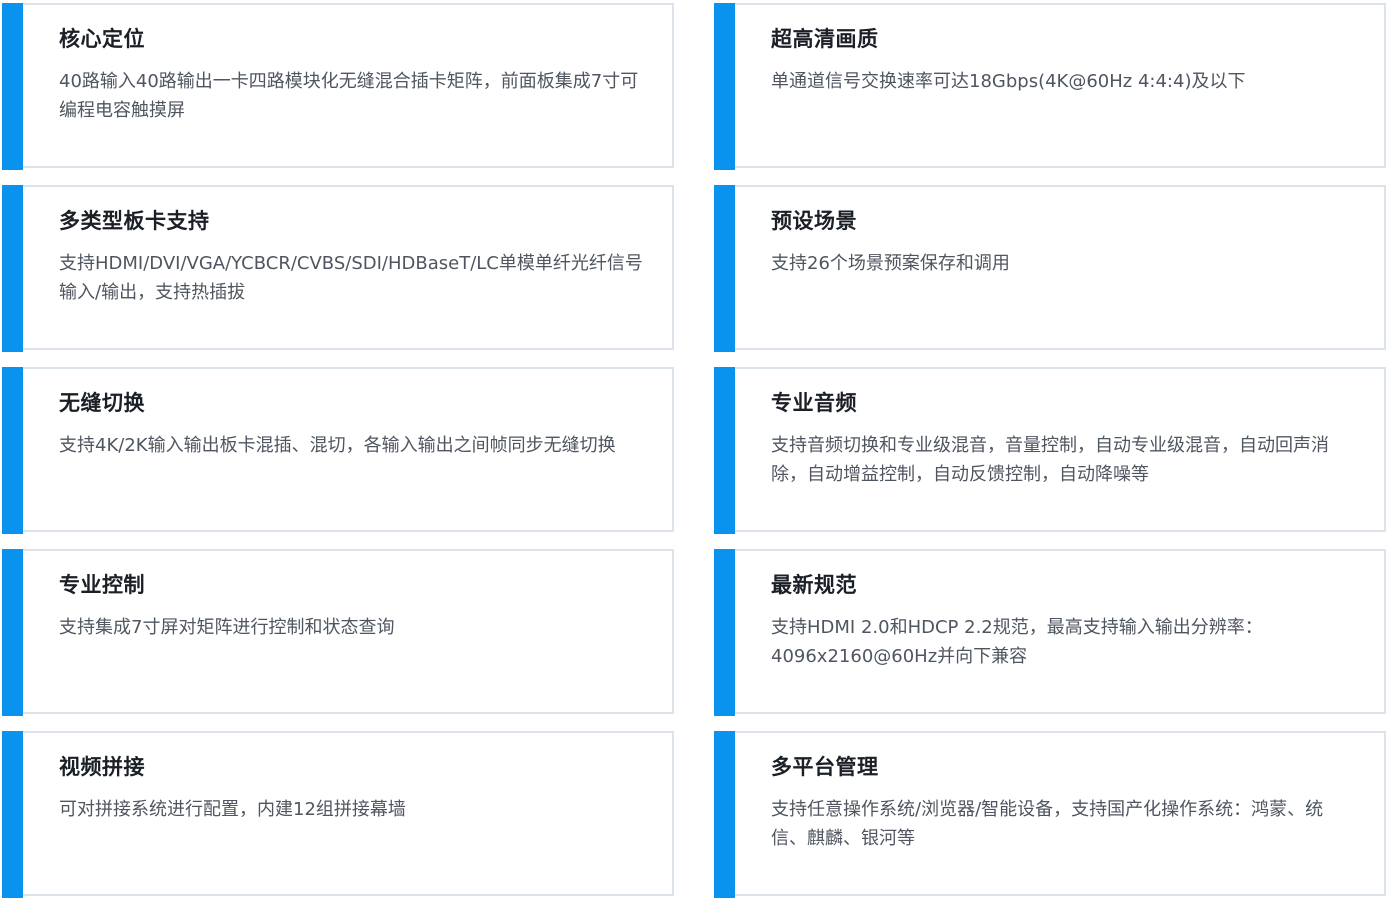 The height and width of the screenshot is (901, 1390). Describe the element at coordinates (825, 39) in the screenshot. I see `feature-title: 超高清画质` at that location.